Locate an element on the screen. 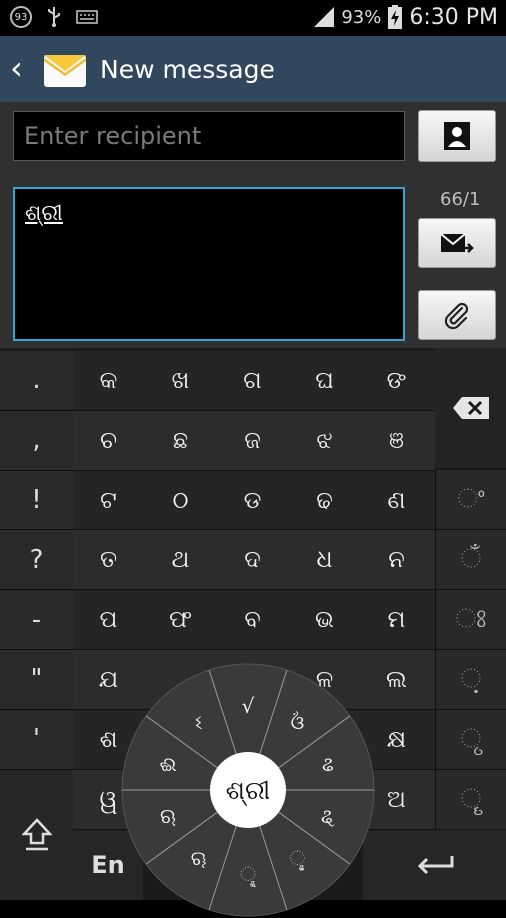 This screenshot has width=506, height=918. consonant-key: ଝ is located at coordinates (324, 440).